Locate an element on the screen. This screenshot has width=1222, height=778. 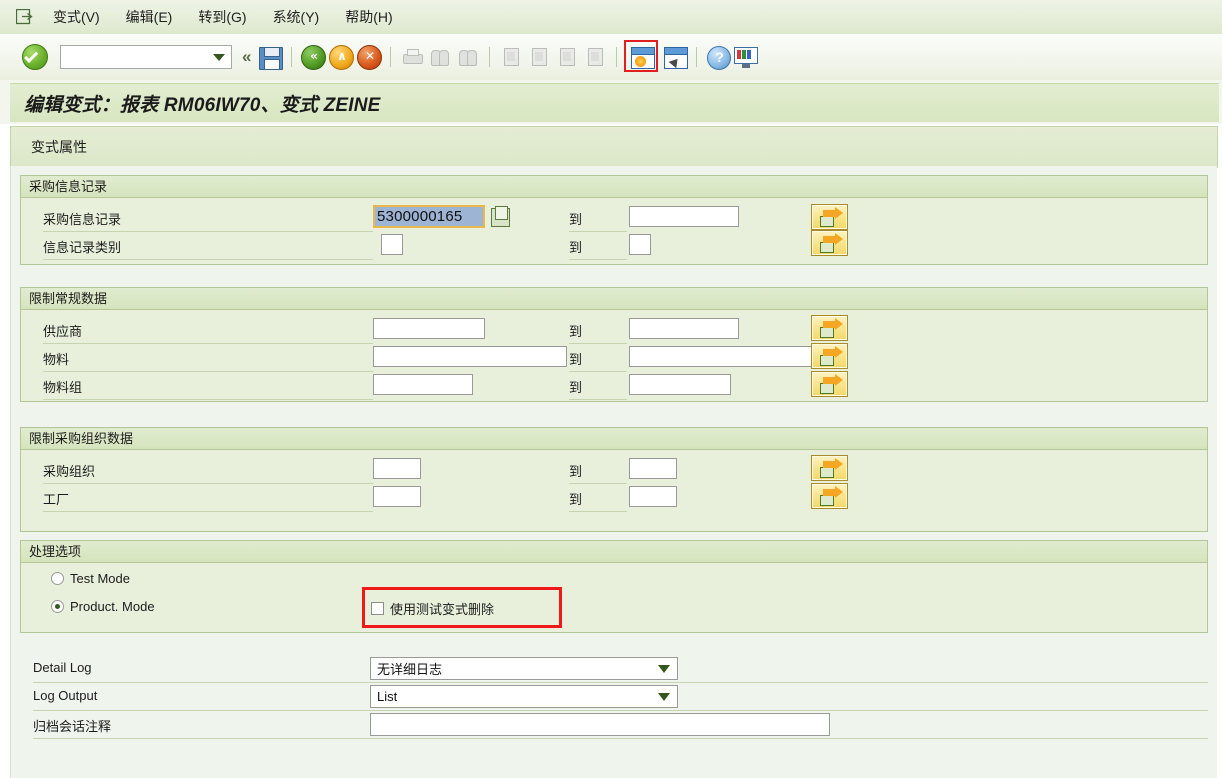
radio-product-mode: Product. Mode is located at coordinates (103, 606).